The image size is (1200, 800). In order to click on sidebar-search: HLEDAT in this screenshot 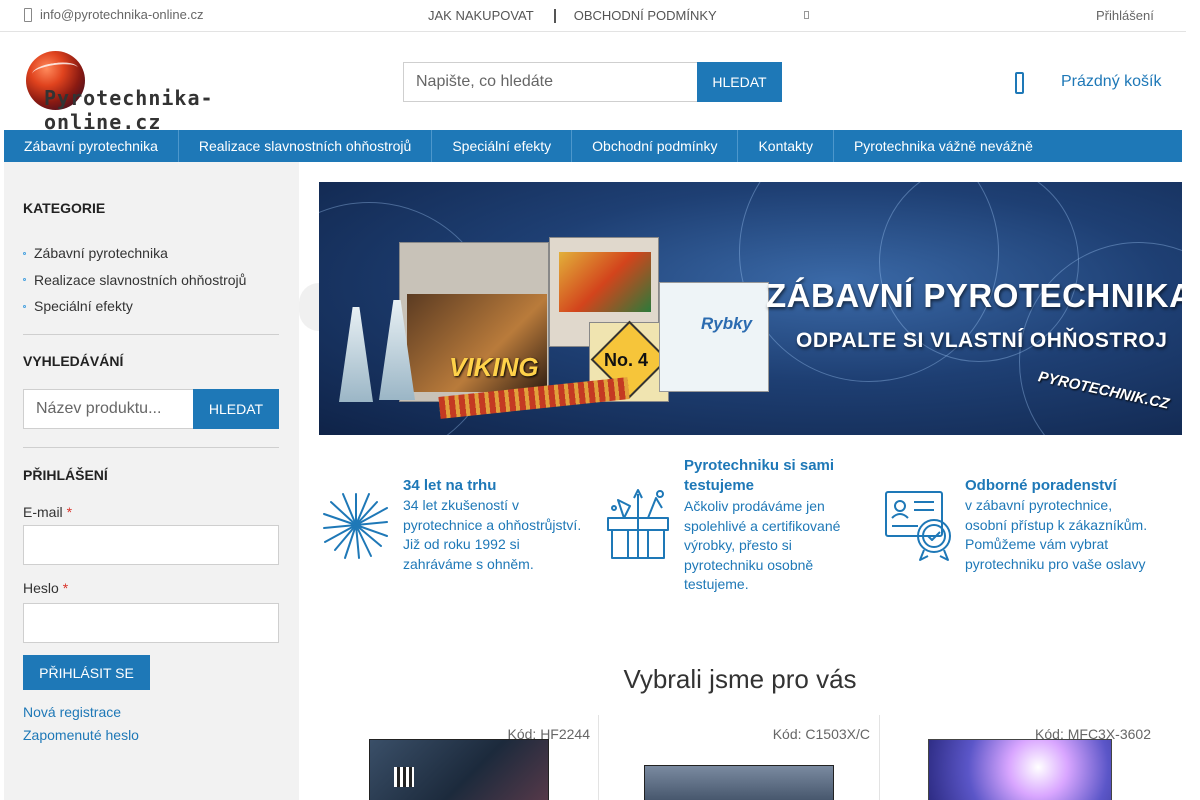, I will do `click(151, 409)`.